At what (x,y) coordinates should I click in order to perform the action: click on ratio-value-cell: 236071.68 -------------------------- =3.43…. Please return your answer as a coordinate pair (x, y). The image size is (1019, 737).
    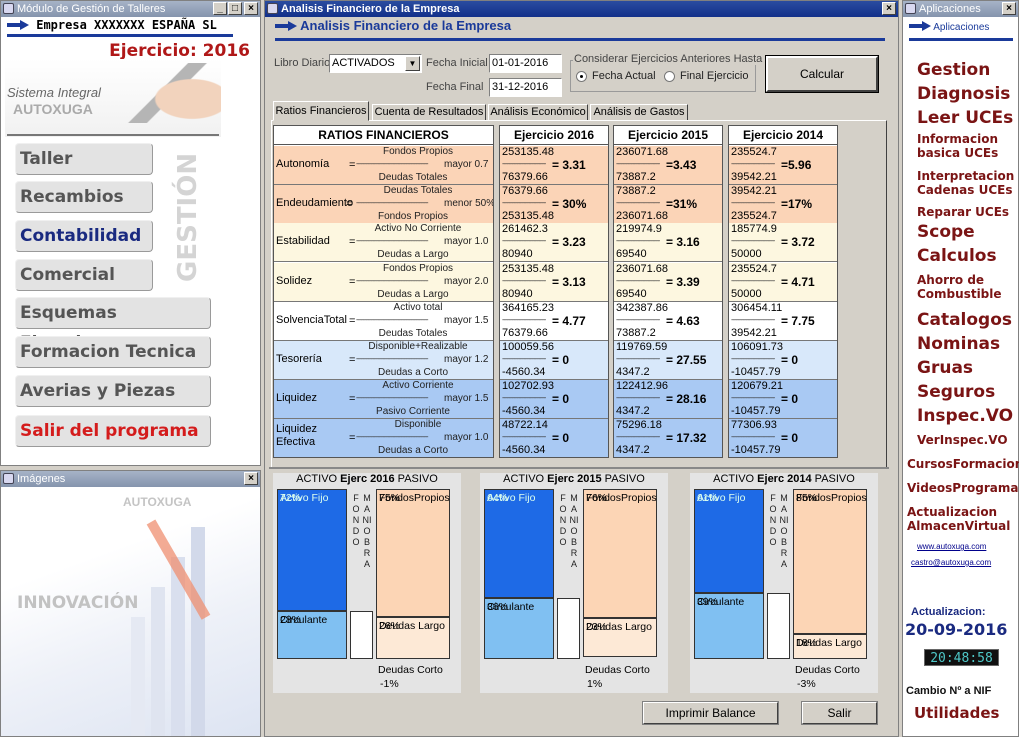
    Looking at the image, I should click on (668, 165).